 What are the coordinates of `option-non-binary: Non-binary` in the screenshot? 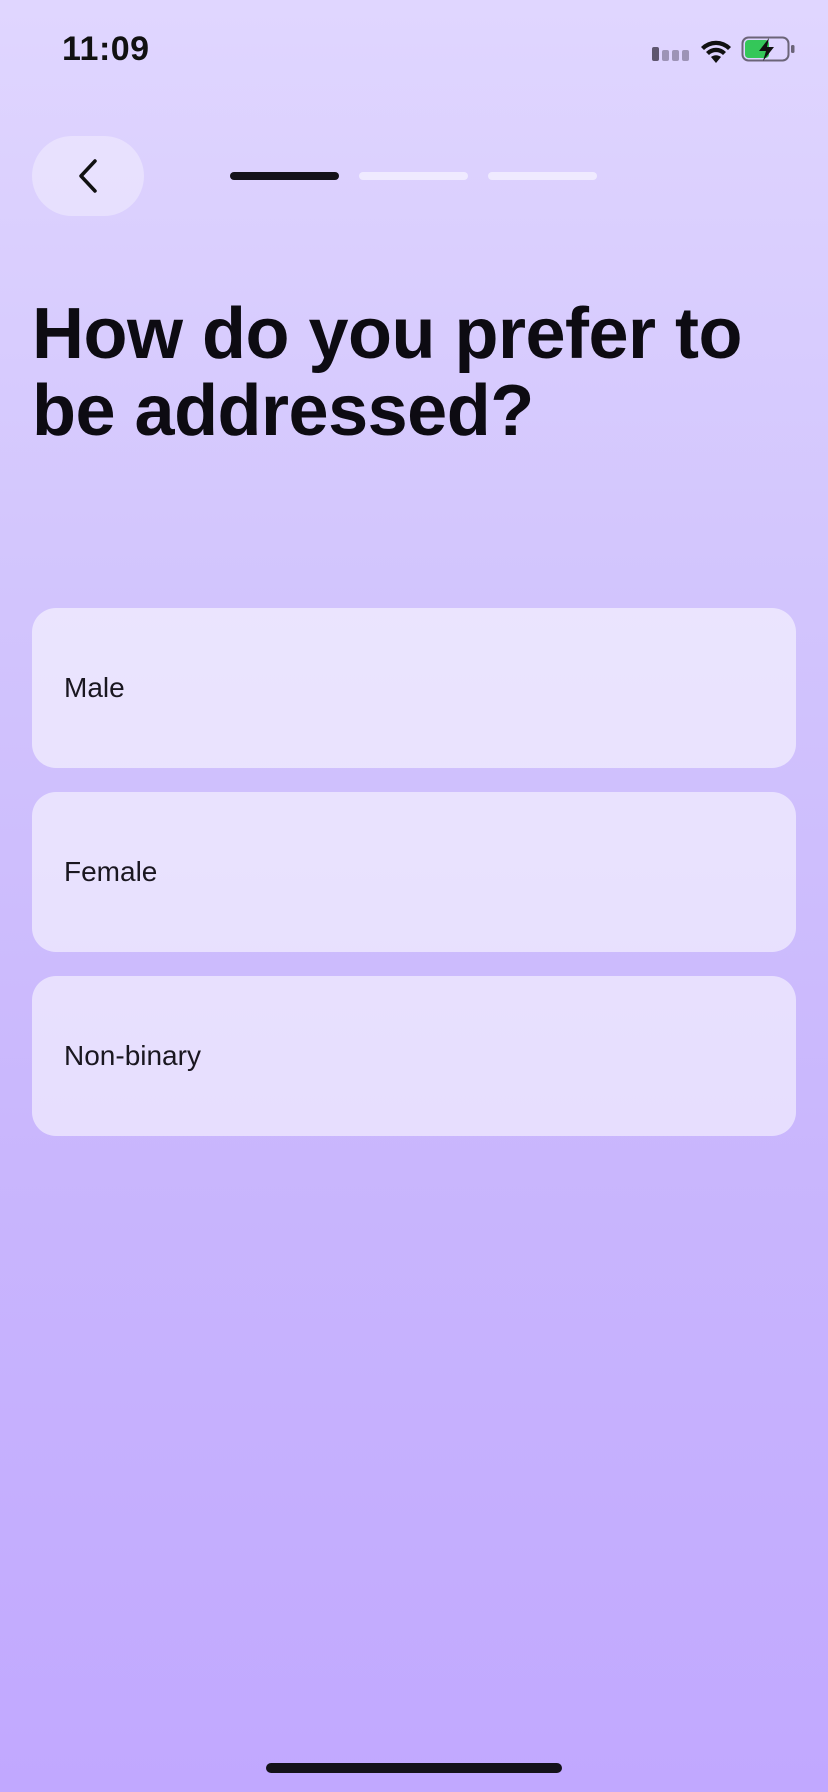 It's located at (414, 1056).